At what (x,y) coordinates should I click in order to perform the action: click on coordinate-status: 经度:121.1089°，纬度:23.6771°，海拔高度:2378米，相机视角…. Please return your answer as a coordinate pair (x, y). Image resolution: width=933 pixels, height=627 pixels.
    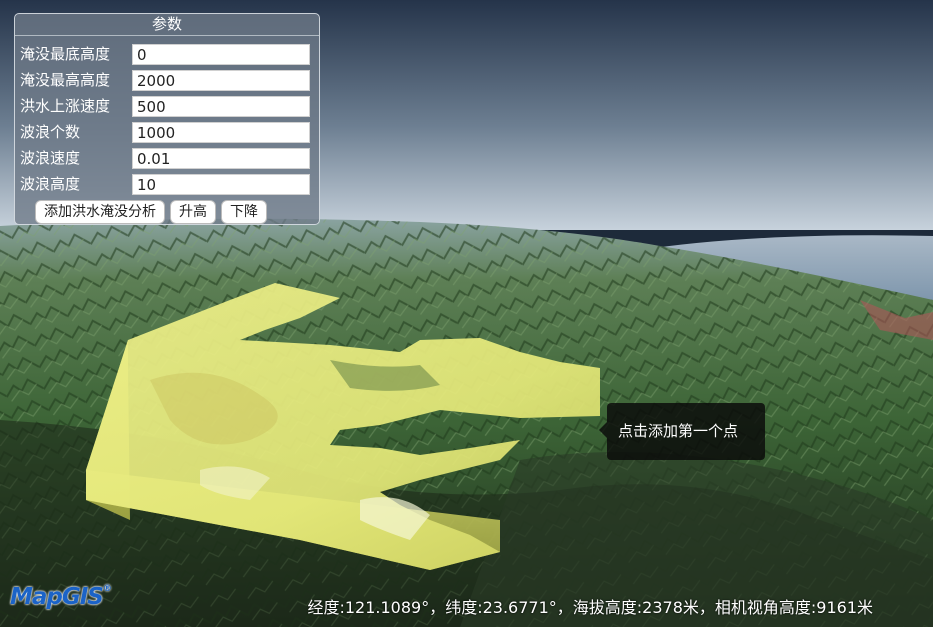
    Looking at the image, I should click on (590, 607).